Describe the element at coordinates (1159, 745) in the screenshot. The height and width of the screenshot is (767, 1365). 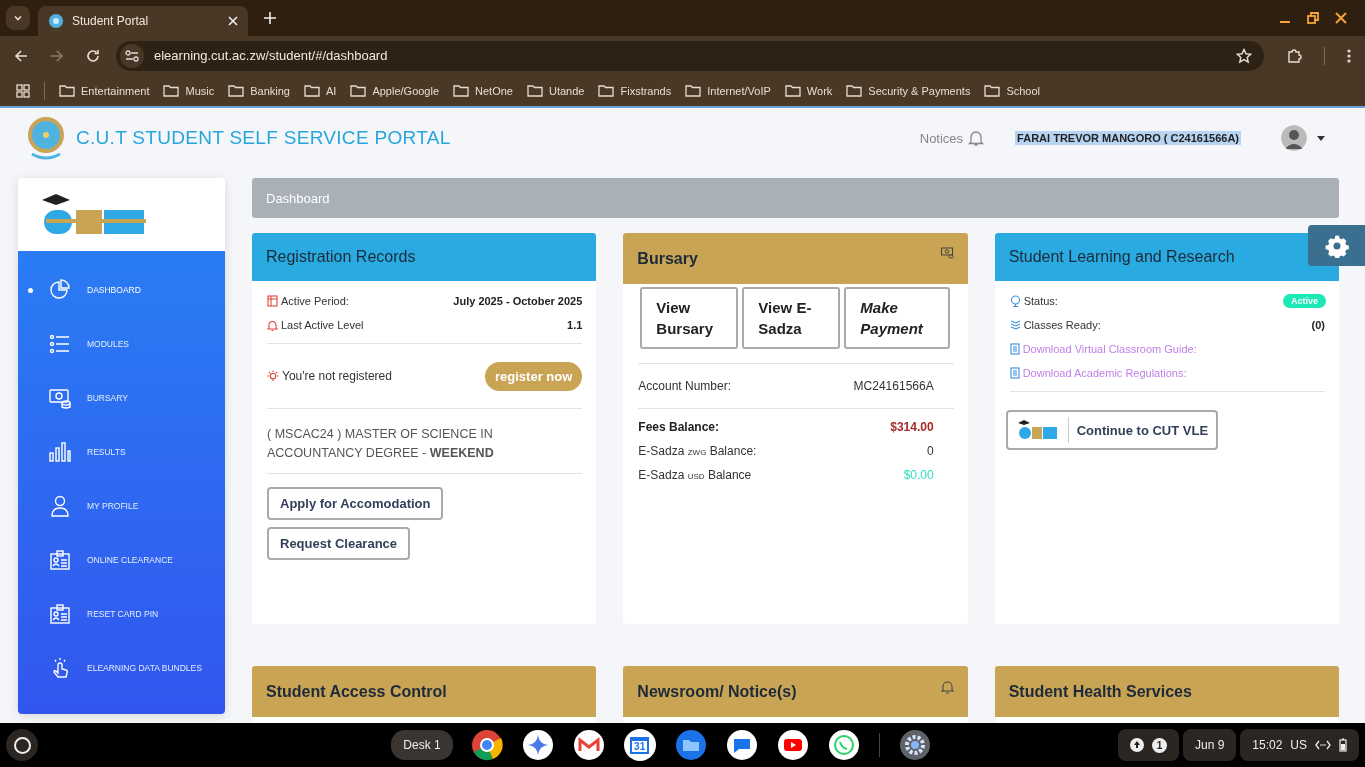
I see `notification-count: 1` at that location.